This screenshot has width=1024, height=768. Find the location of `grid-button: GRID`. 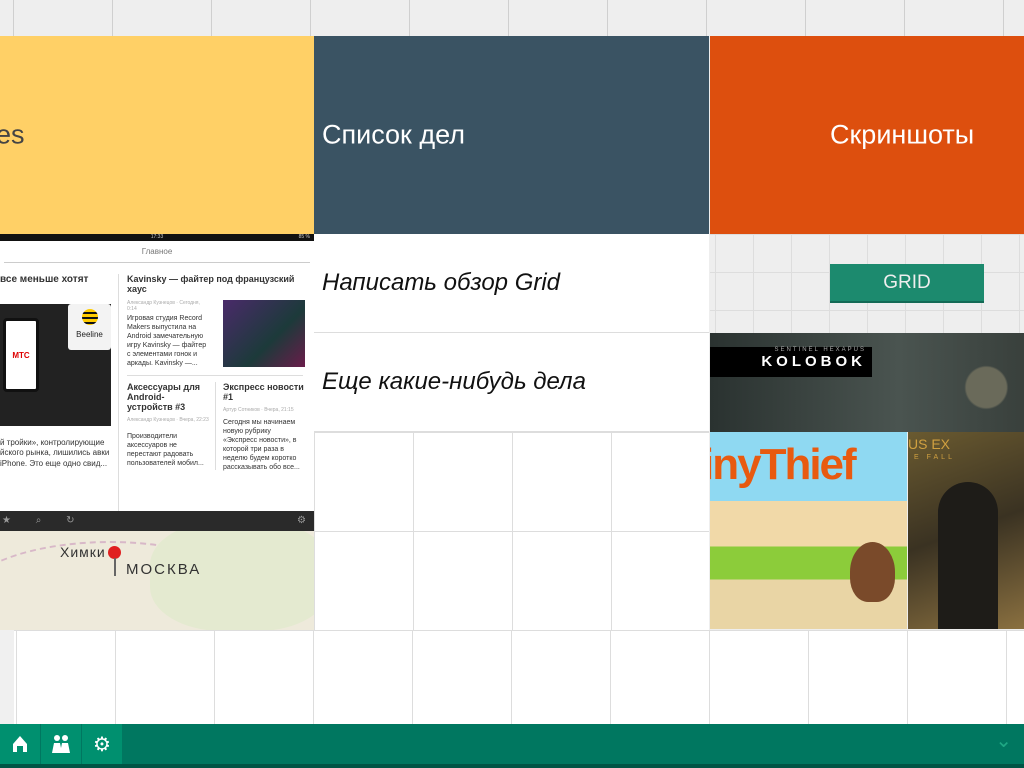

grid-button: GRID is located at coordinates (907, 283).